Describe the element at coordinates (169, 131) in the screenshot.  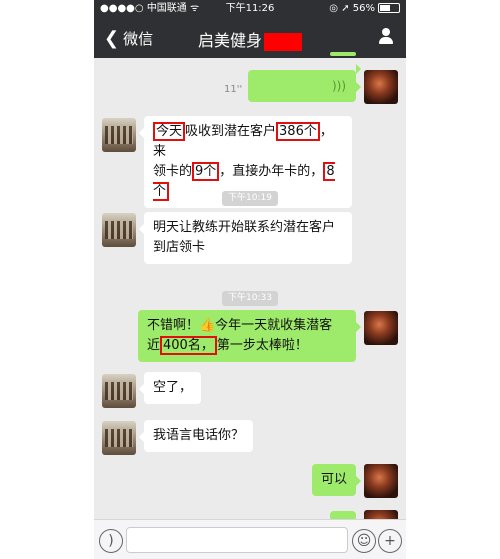
I see `highlight-box: 今天` at that location.